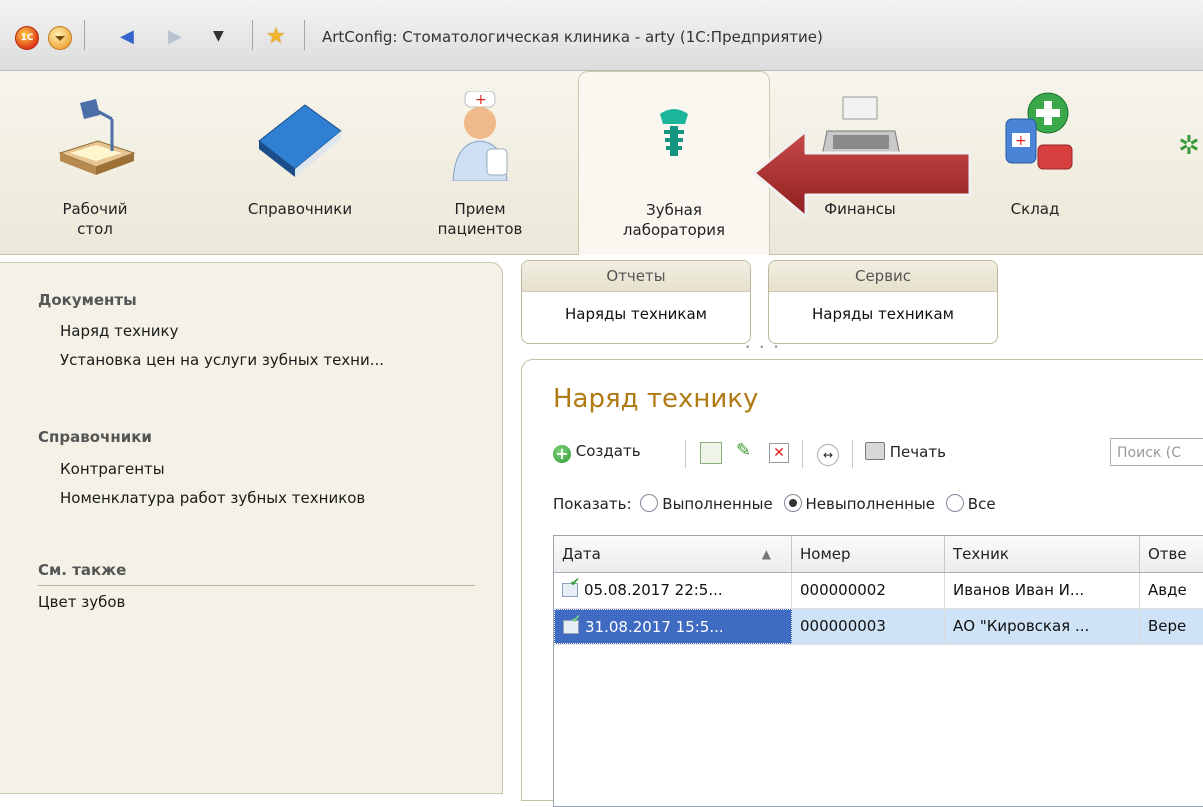 The image size is (1203, 807). What do you see at coordinates (717, 504) in the screenshot?
I see `filter-label: Выполненные` at bounding box center [717, 504].